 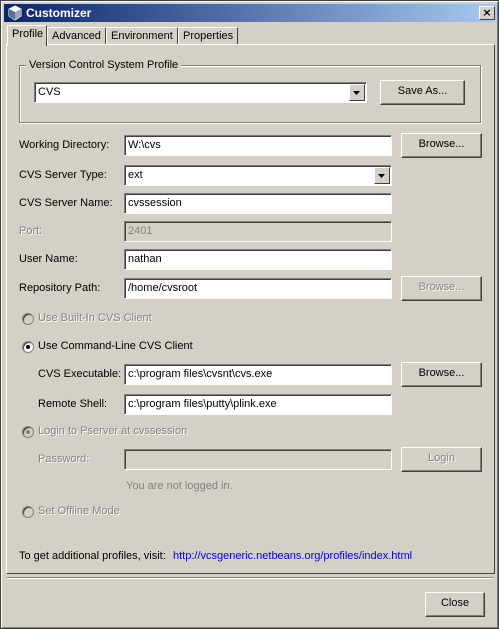 I want to click on tab-label: Advanced, so click(x=76, y=36).